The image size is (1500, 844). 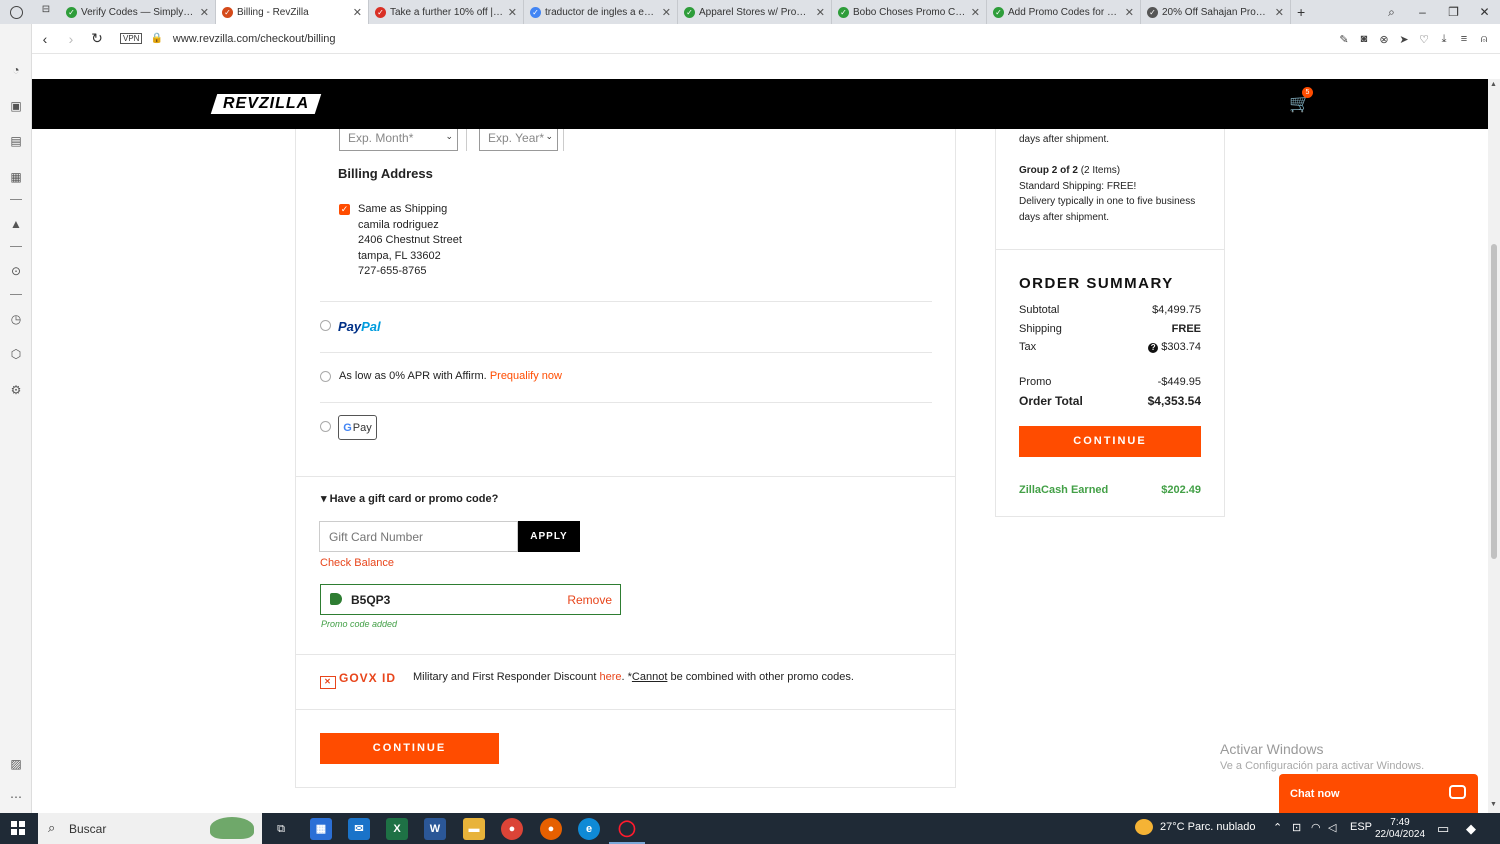 I want to click on copilot-icon: ◆, so click(x=1471, y=829).